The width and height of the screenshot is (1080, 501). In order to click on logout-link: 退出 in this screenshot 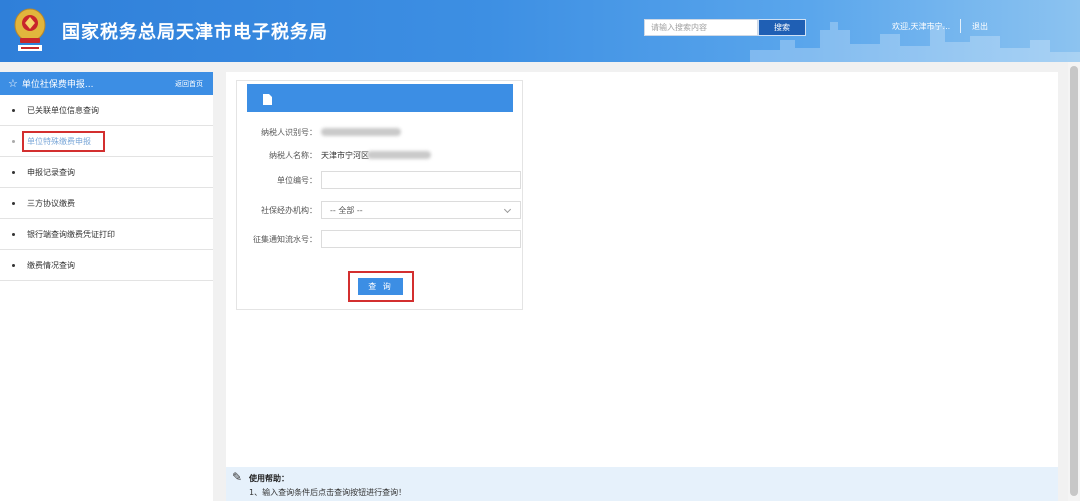, I will do `click(980, 26)`.